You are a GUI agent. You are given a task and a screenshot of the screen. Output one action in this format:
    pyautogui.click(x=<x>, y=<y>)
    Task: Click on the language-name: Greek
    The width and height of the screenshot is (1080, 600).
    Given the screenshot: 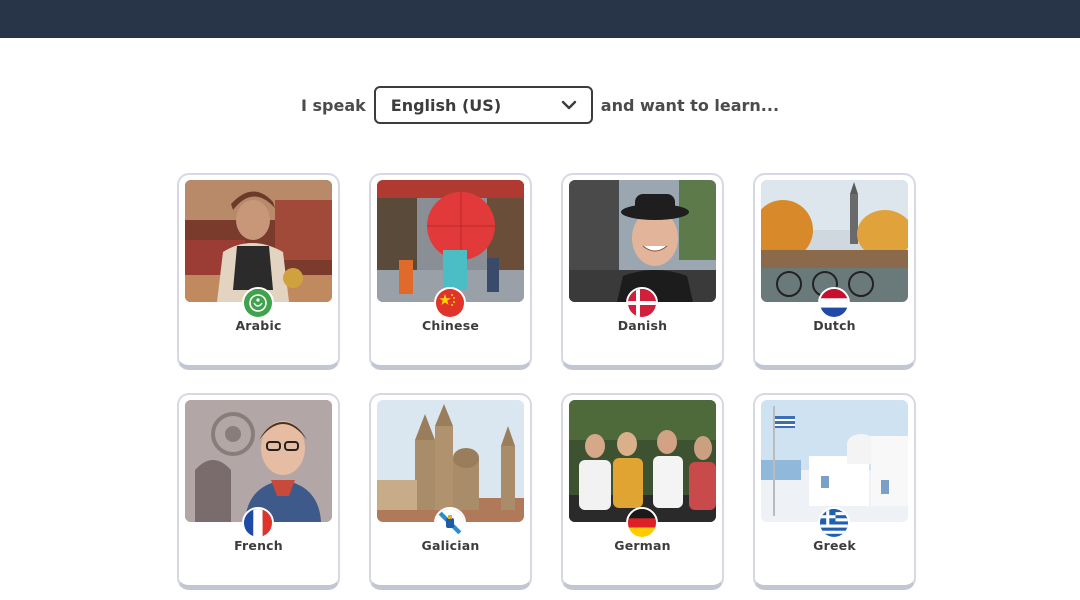 What is the action you would take?
    pyautogui.click(x=834, y=545)
    